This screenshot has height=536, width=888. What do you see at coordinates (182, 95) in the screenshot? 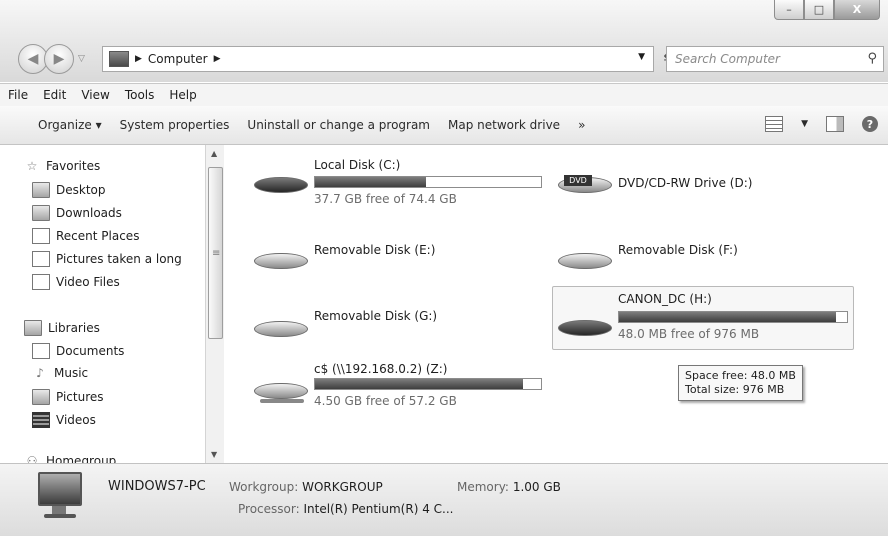
I see `menu-help: Help` at bounding box center [182, 95].